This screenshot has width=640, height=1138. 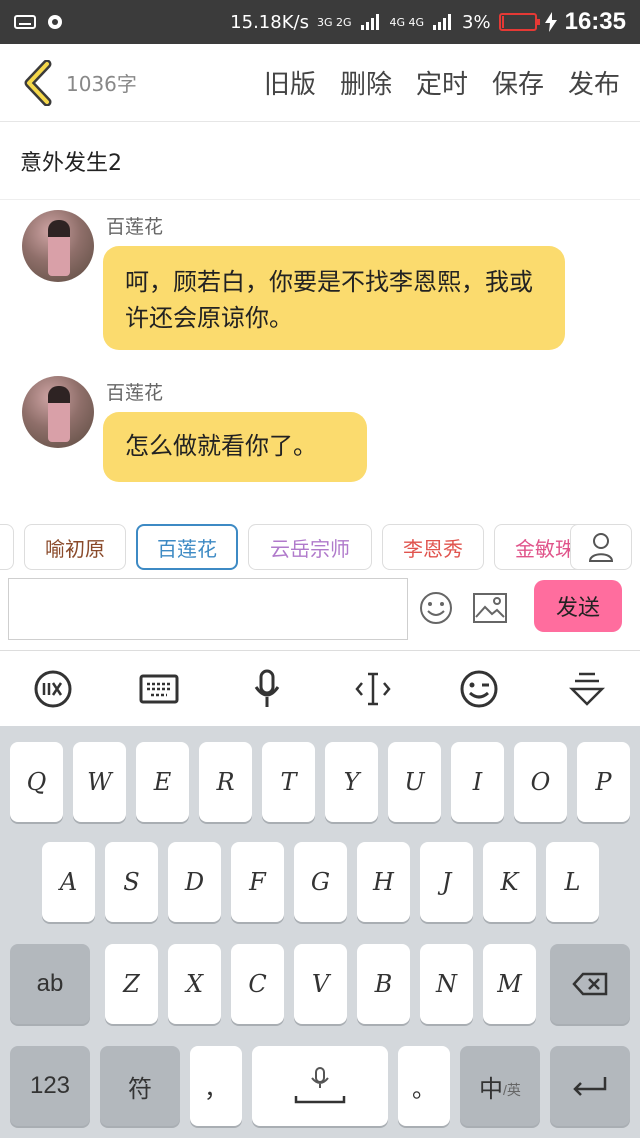 I want to click on key-g: G, so click(x=320, y=882).